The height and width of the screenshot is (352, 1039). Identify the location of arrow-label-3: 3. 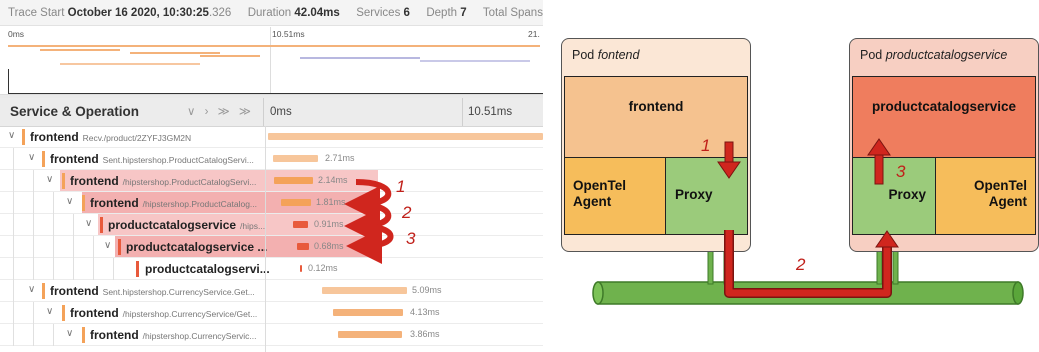
(411, 238).